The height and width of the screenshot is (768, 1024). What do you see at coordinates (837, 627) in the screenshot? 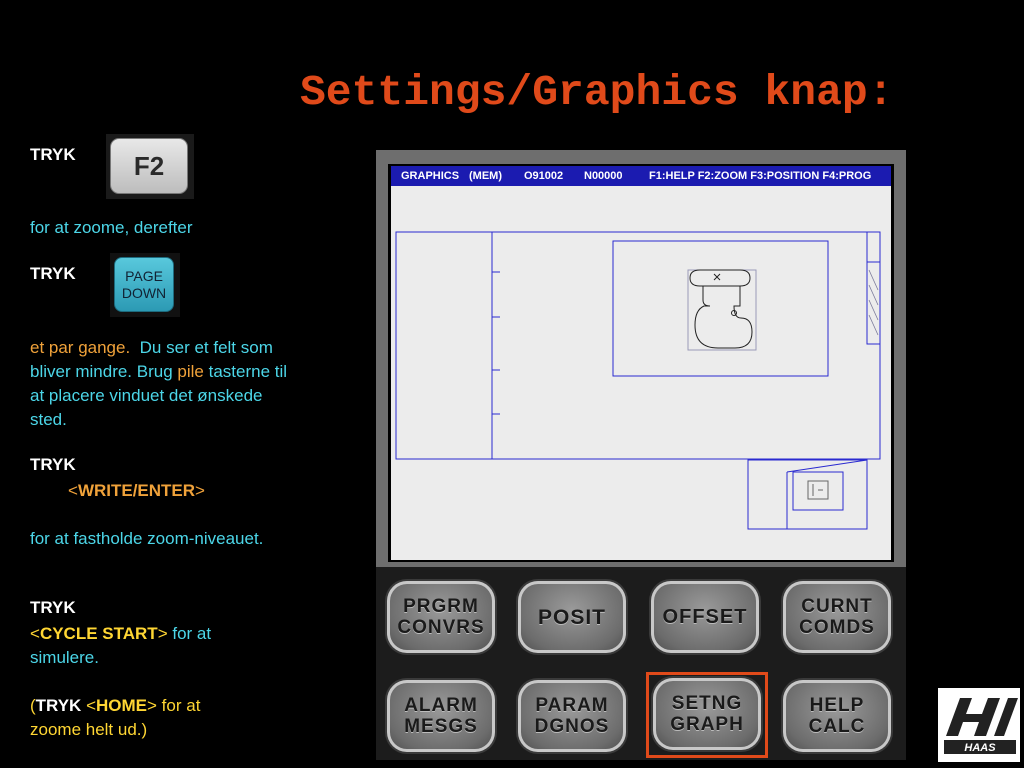
I see `curnt-comds-label-2: COMDS` at bounding box center [837, 627].